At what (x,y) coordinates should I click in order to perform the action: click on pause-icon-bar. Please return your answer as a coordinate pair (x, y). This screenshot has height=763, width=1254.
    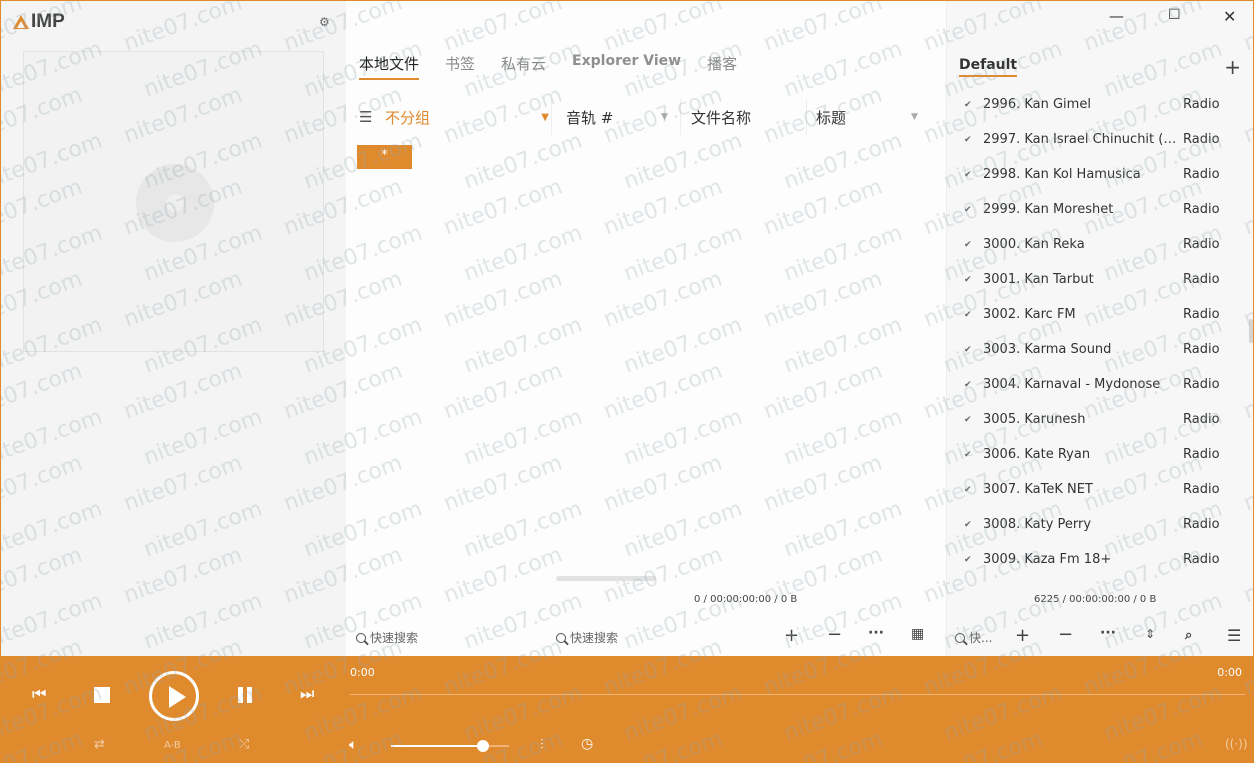
    Looking at the image, I should click on (249, 695).